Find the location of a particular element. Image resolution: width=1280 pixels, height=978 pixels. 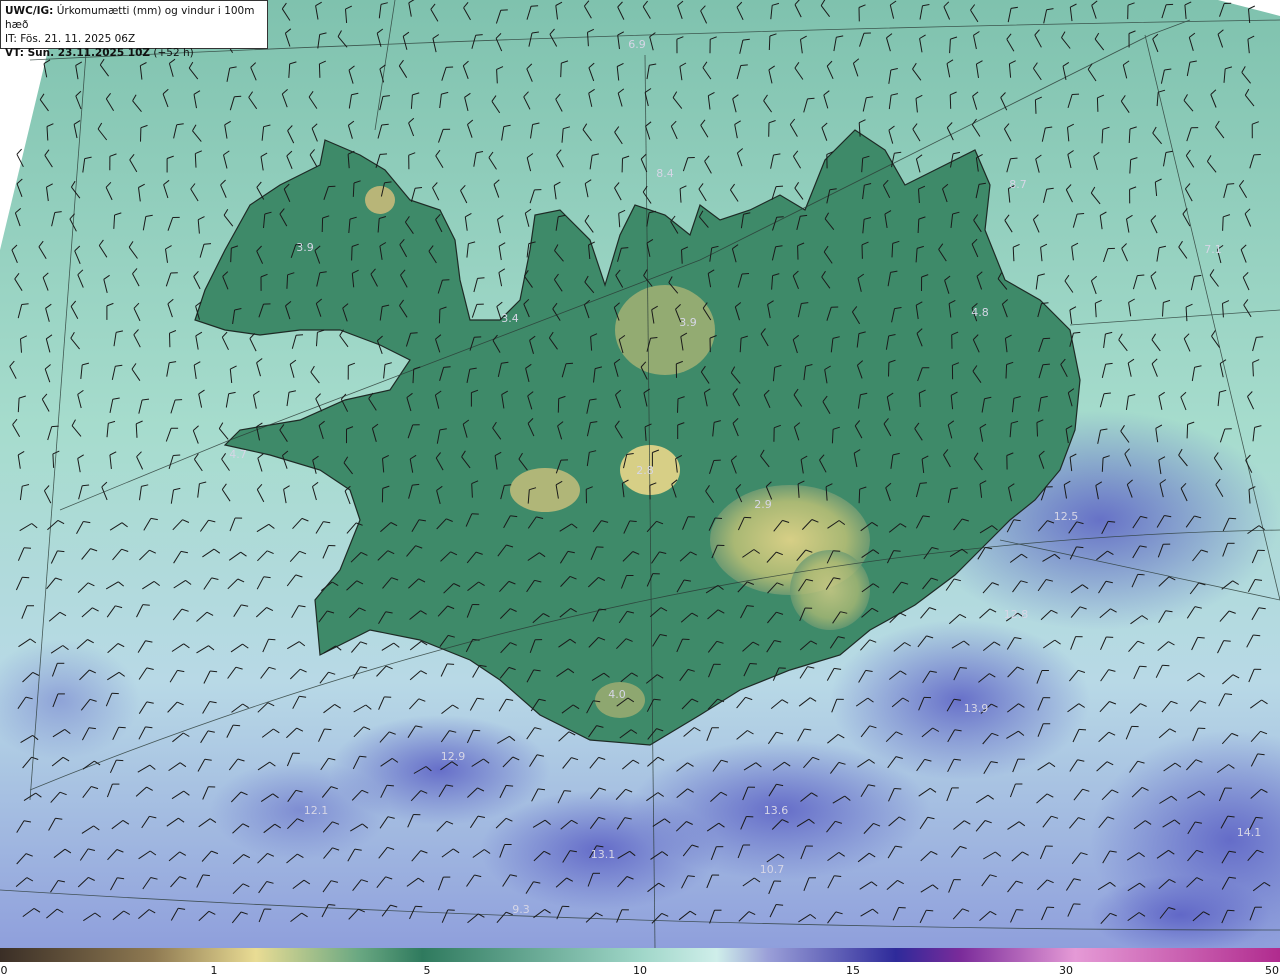

value-label: 9.3 is located at coordinates (521, 909).